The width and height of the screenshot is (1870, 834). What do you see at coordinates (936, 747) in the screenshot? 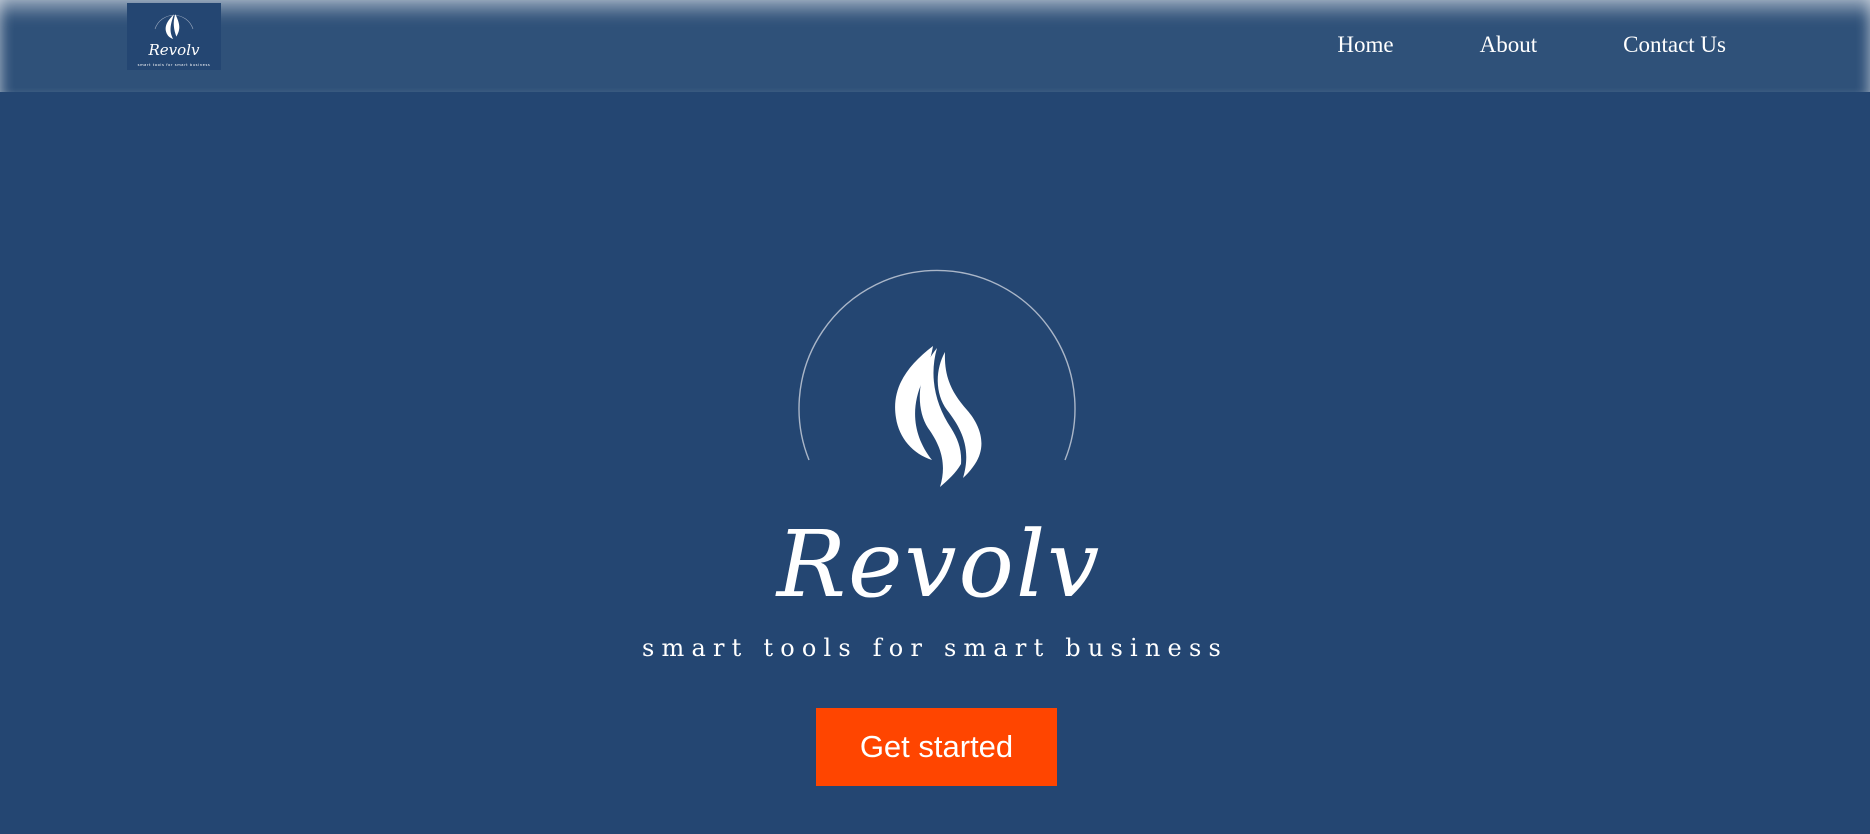
I see `get-started-button: Get started` at bounding box center [936, 747].